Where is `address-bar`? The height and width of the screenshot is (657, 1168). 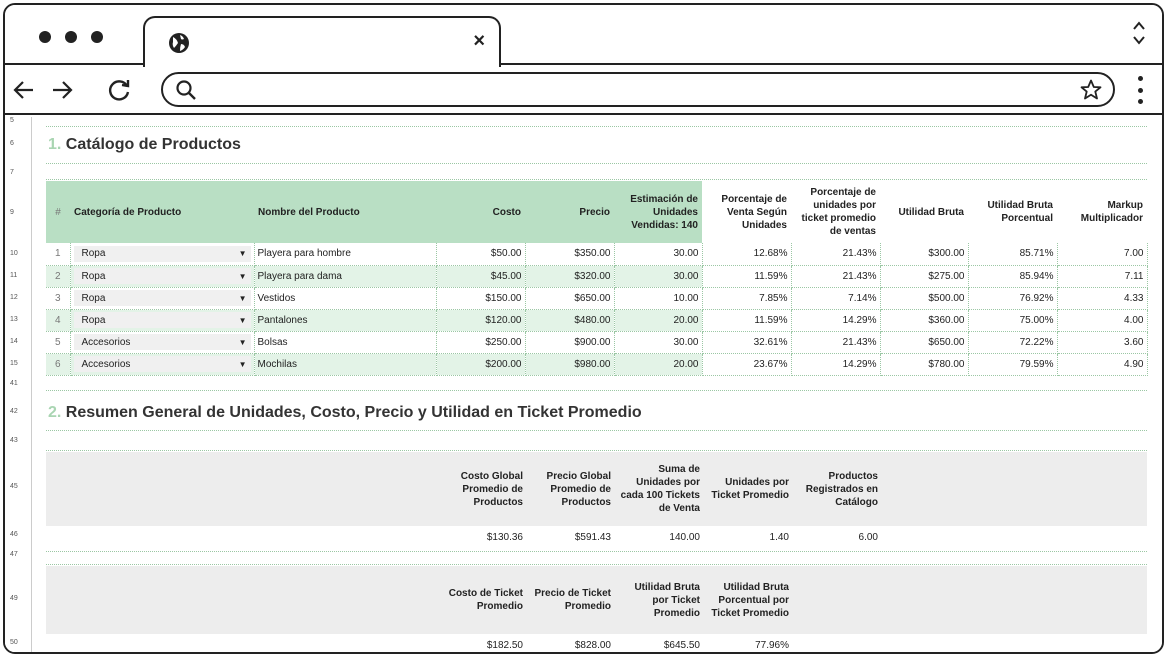 address-bar is located at coordinates (638, 89).